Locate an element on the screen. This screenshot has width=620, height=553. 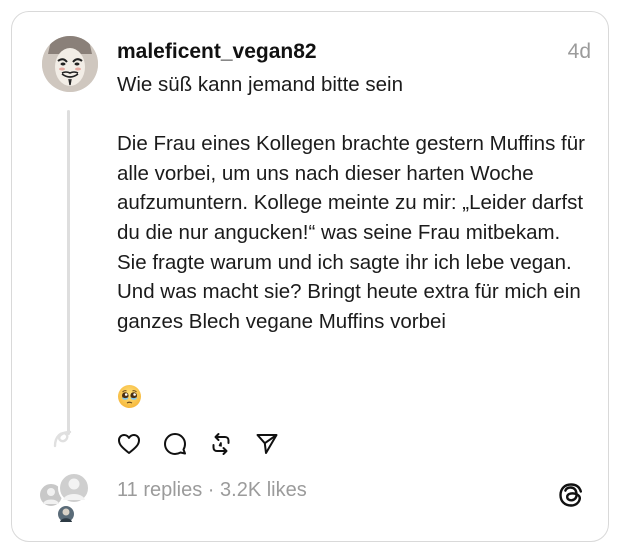
thread-loop-icon is located at coordinates (63, 439).